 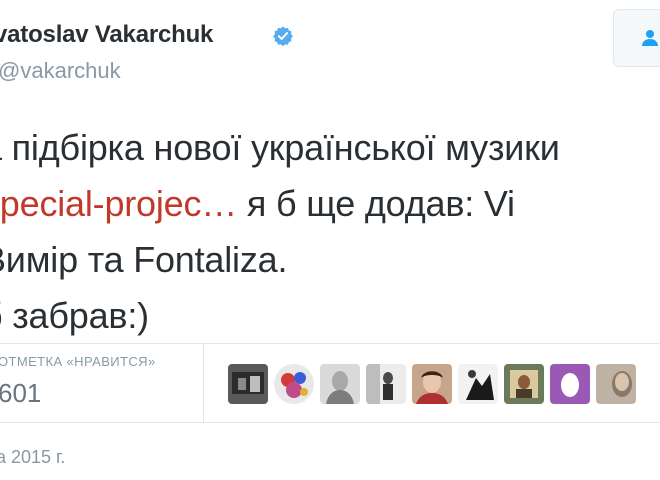 What do you see at coordinates (650, 38) in the screenshot?
I see `follow-user-icon` at bounding box center [650, 38].